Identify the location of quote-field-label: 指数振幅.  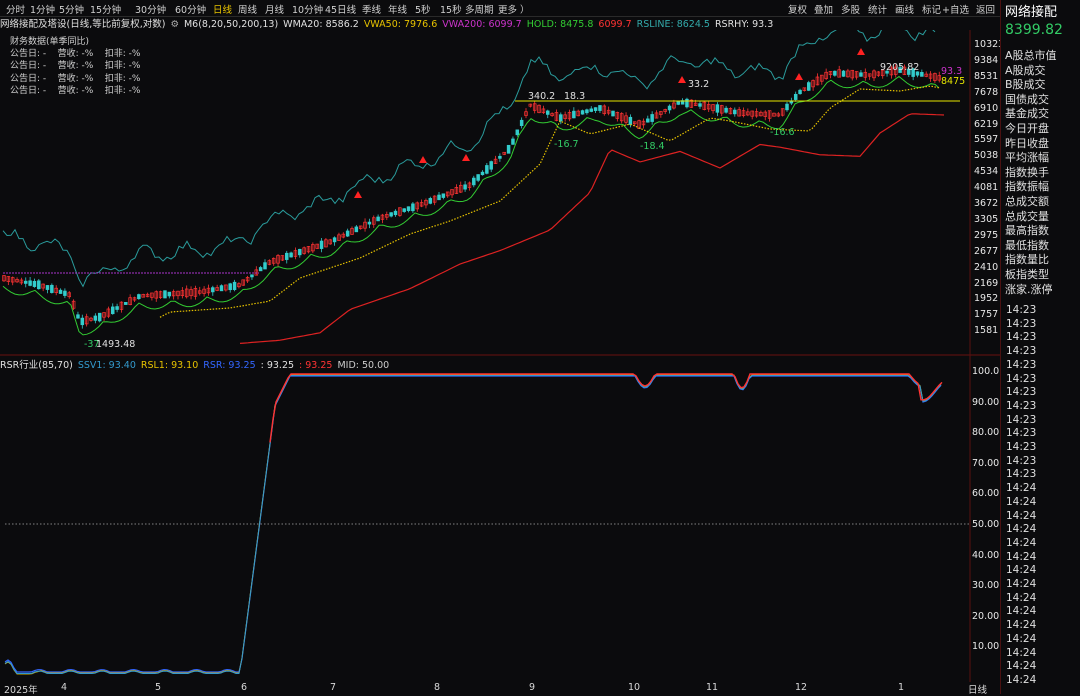
(1027, 186).